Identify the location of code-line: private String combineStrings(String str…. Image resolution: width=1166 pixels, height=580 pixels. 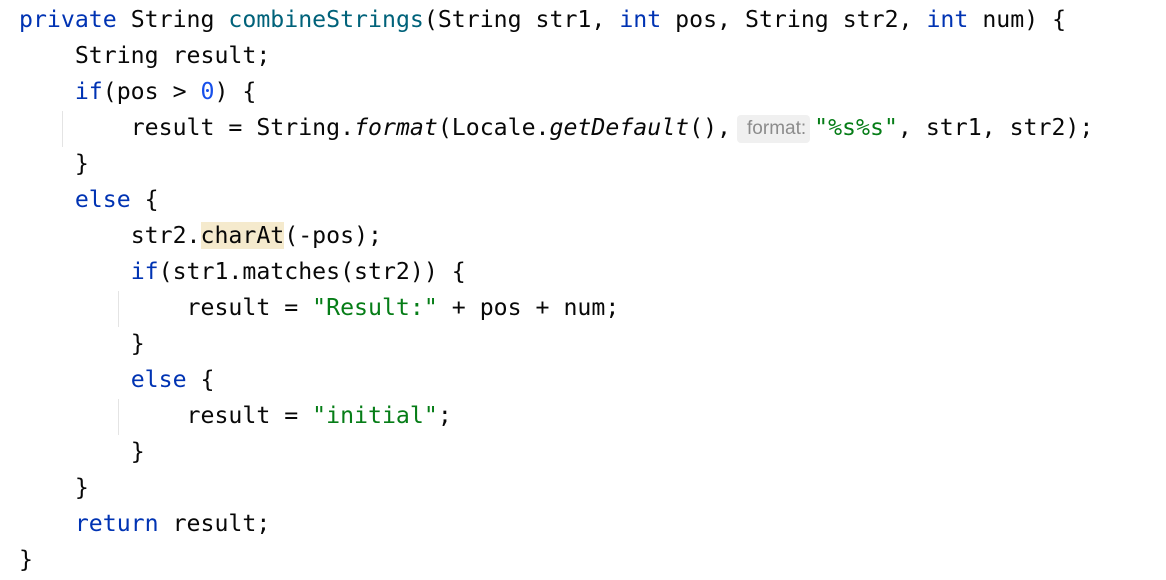
(556, 20).